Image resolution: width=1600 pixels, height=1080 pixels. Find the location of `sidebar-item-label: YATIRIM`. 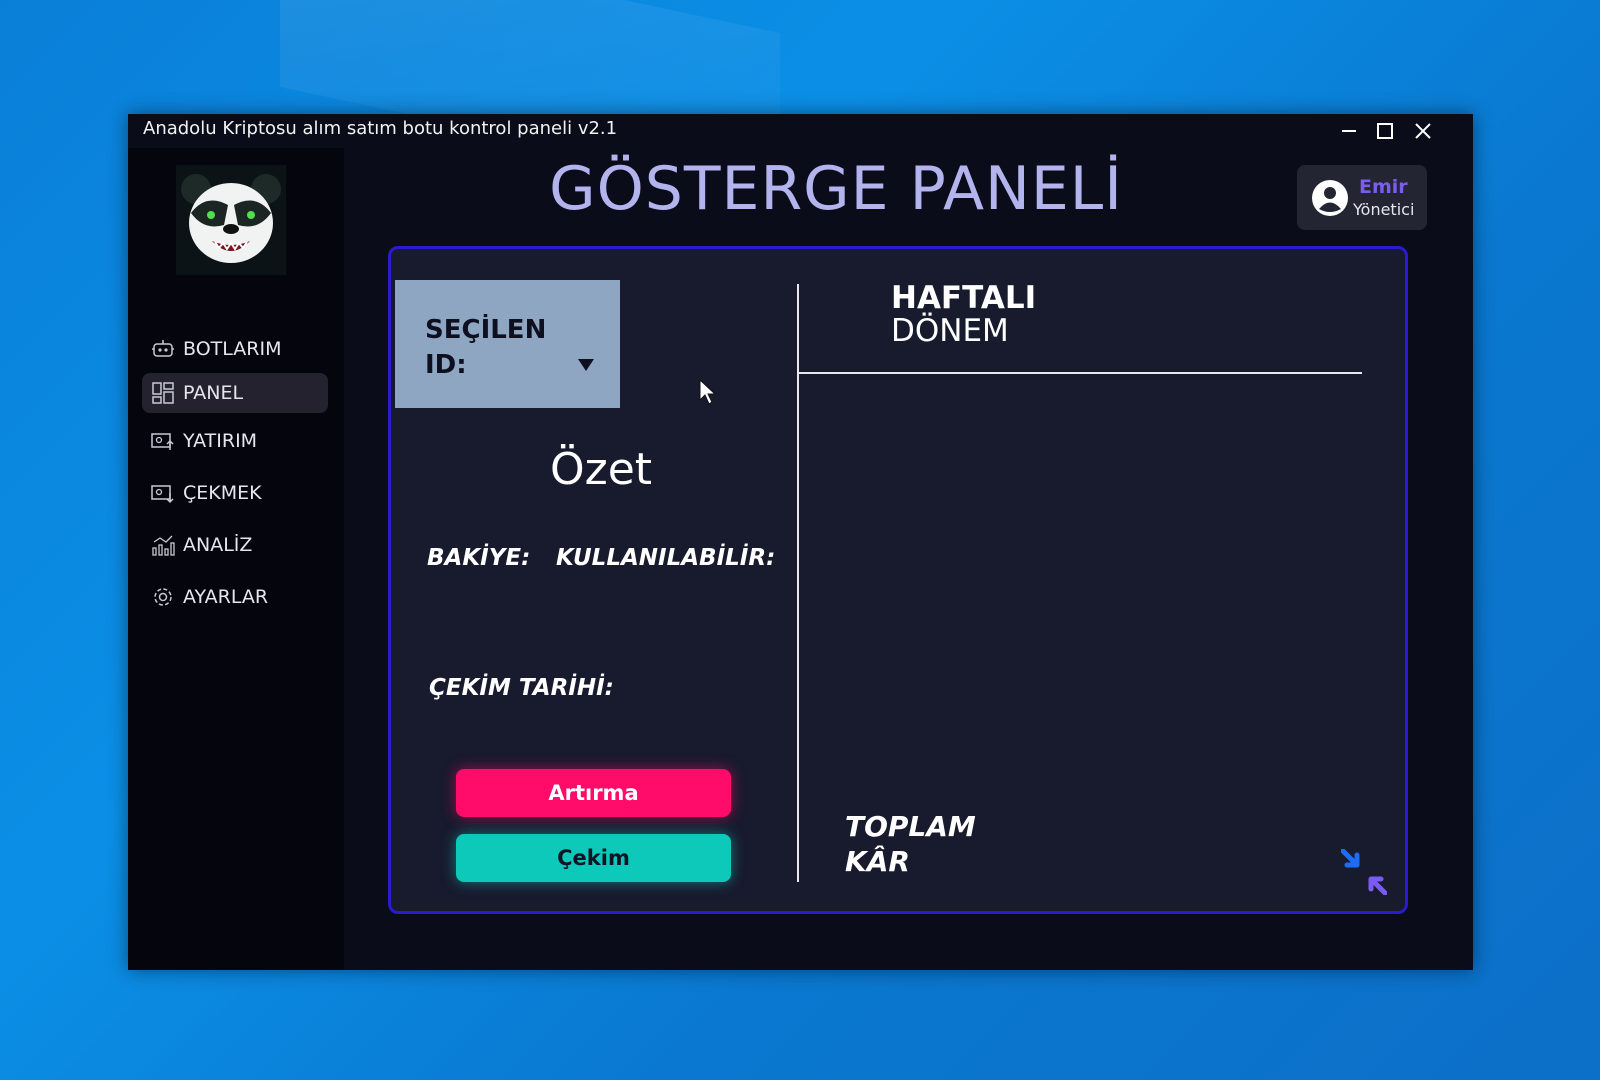

sidebar-item-label: YATIRIM is located at coordinates (220, 441).